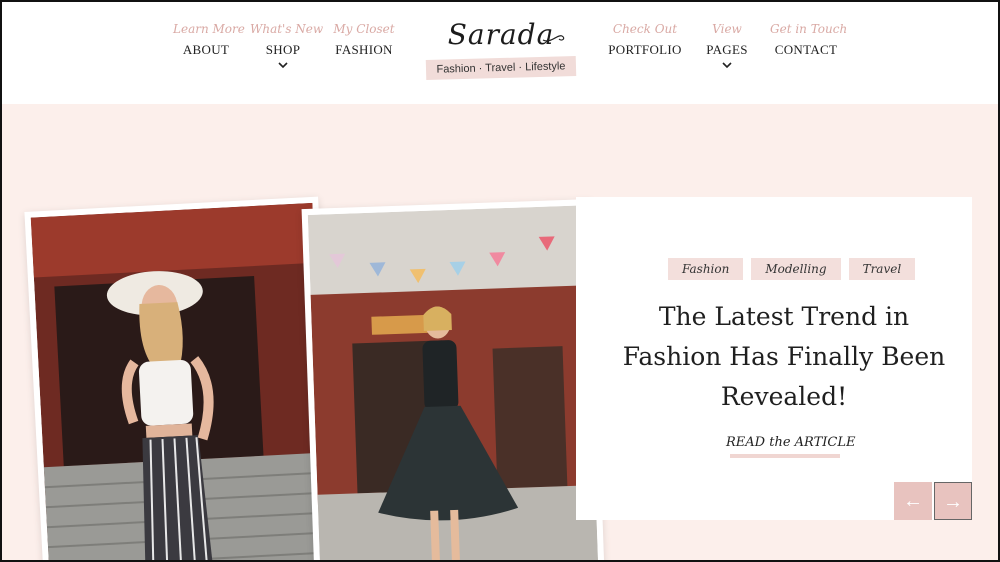 The height and width of the screenshot is (562, 1000). I want to click on nav-about-label: ABOUT, so click(206, 49).